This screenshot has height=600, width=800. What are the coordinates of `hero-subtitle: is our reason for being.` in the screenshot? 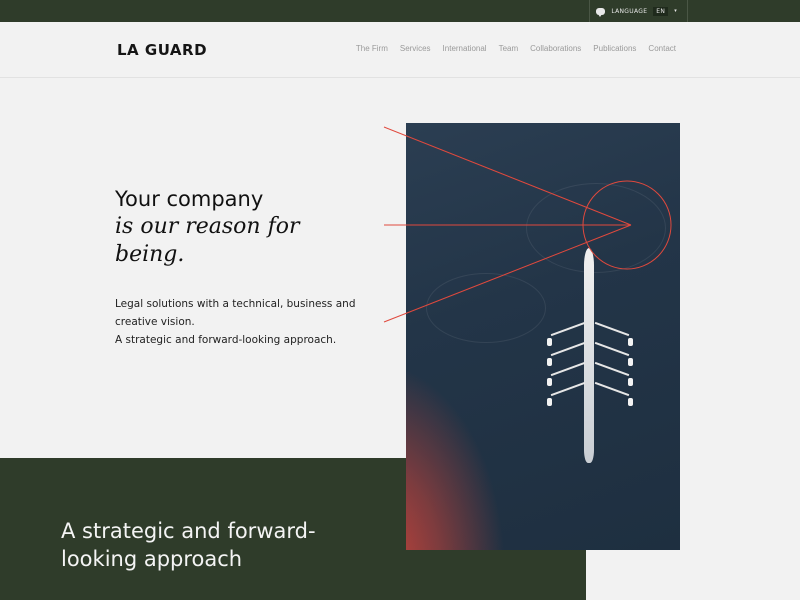 It's located at (207, 240).